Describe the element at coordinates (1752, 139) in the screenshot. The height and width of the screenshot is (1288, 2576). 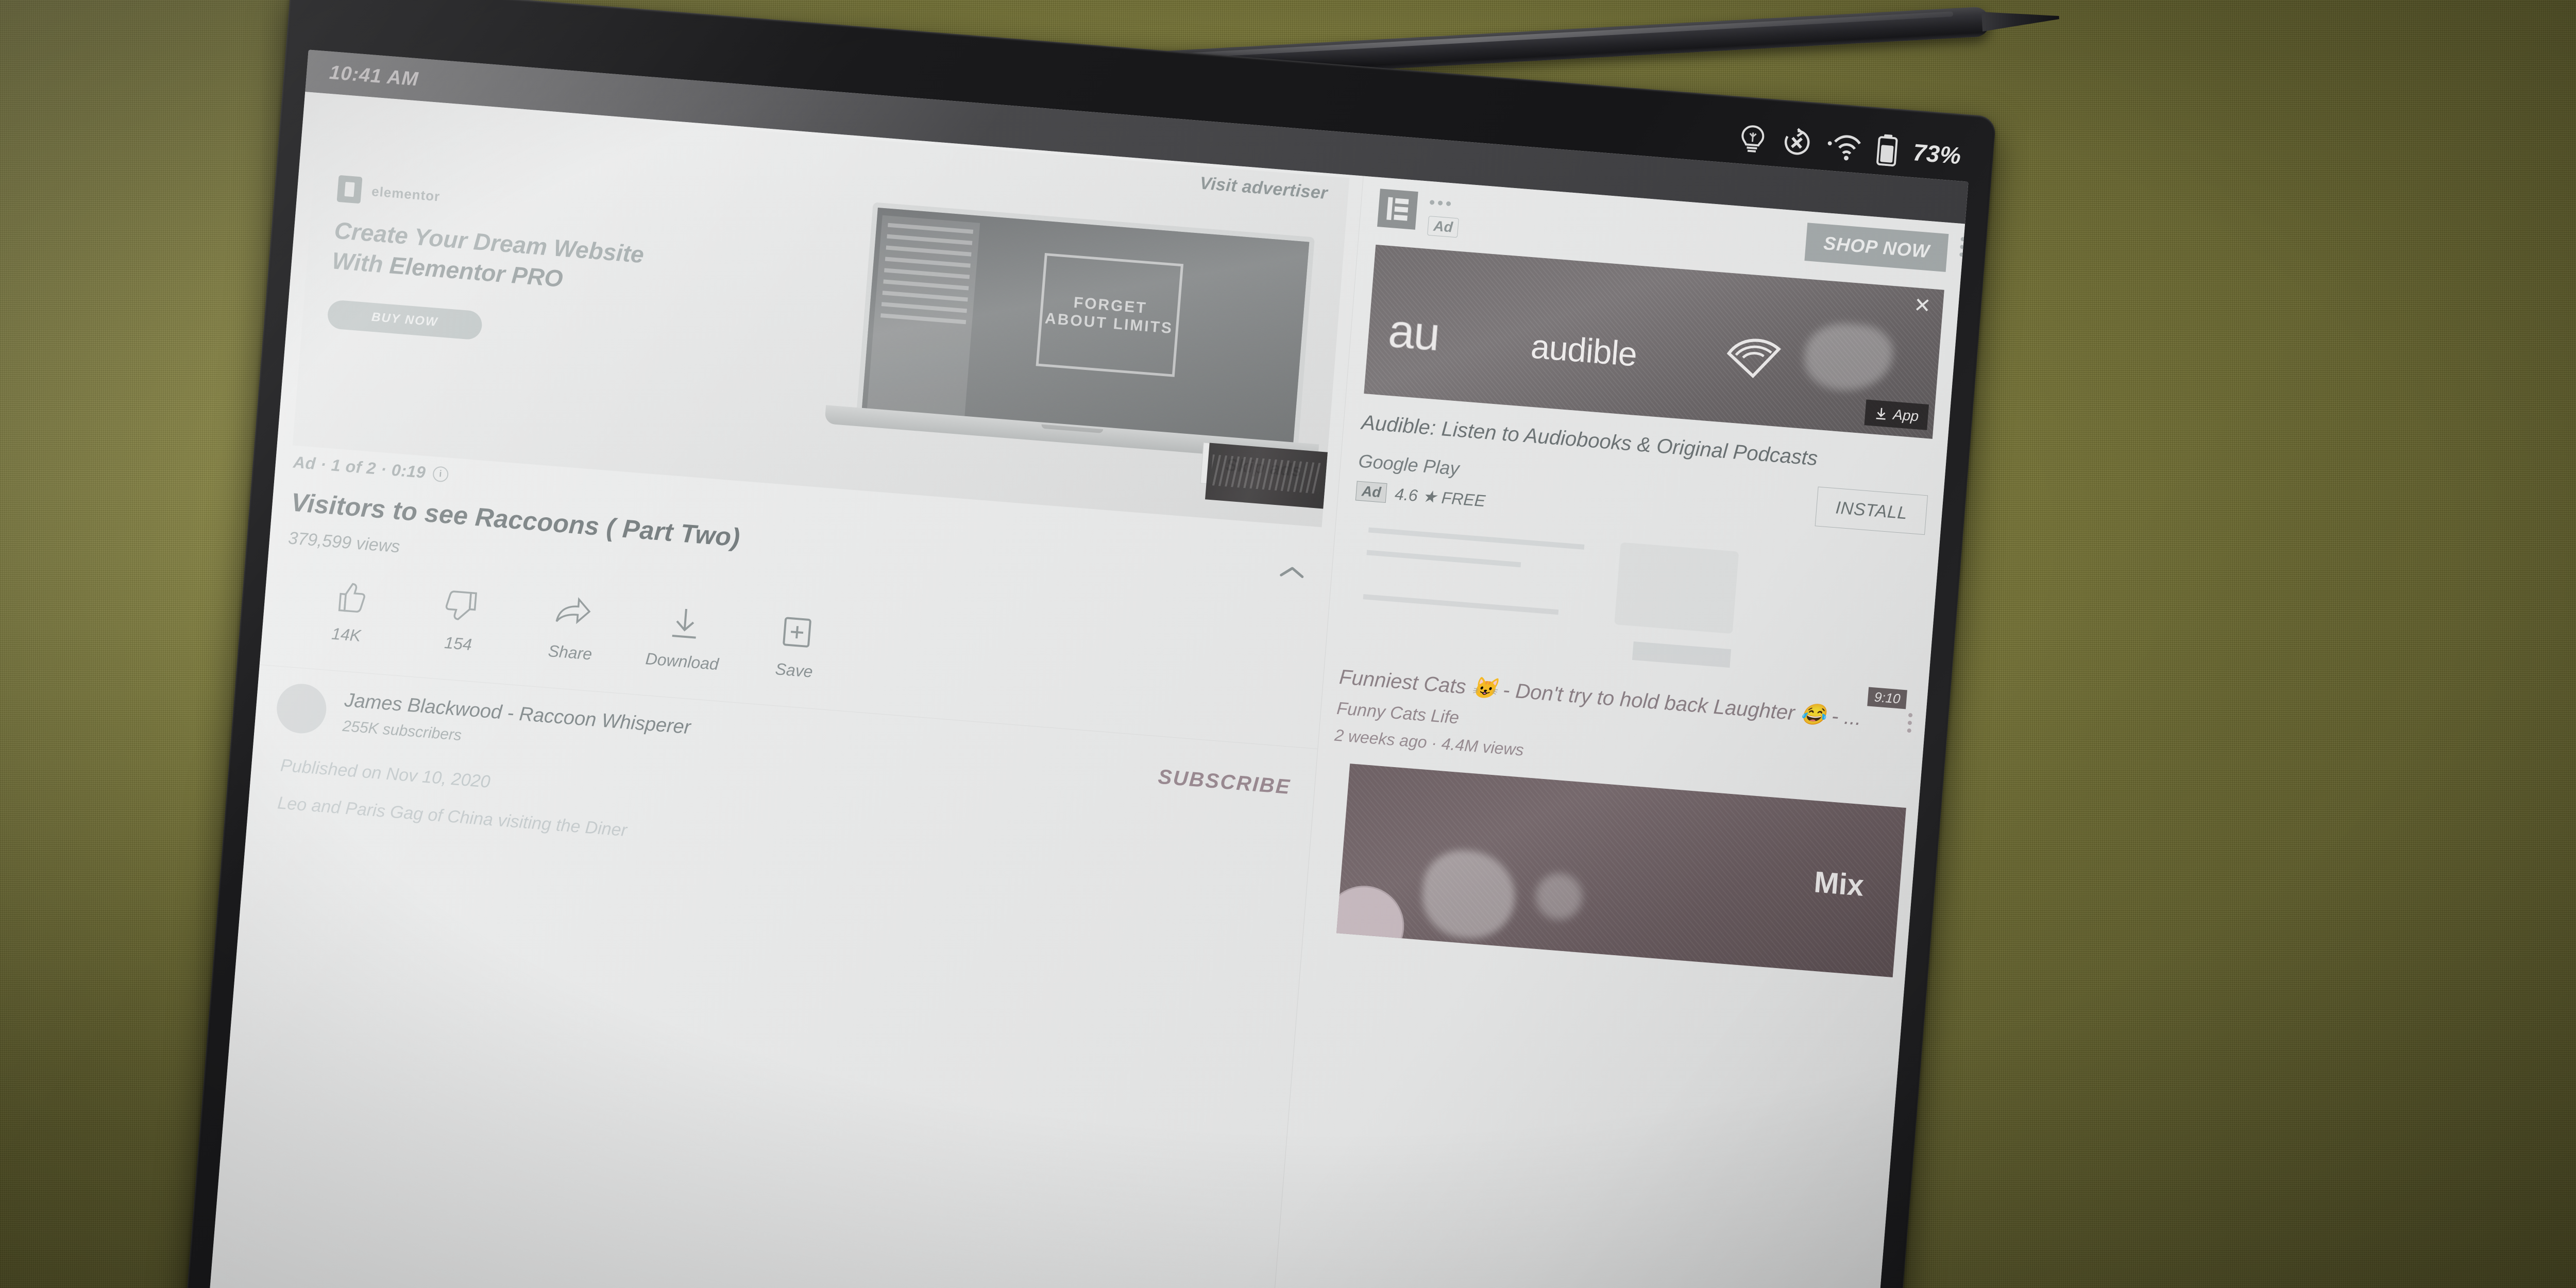
I see `lightbulb-icon` at that location.